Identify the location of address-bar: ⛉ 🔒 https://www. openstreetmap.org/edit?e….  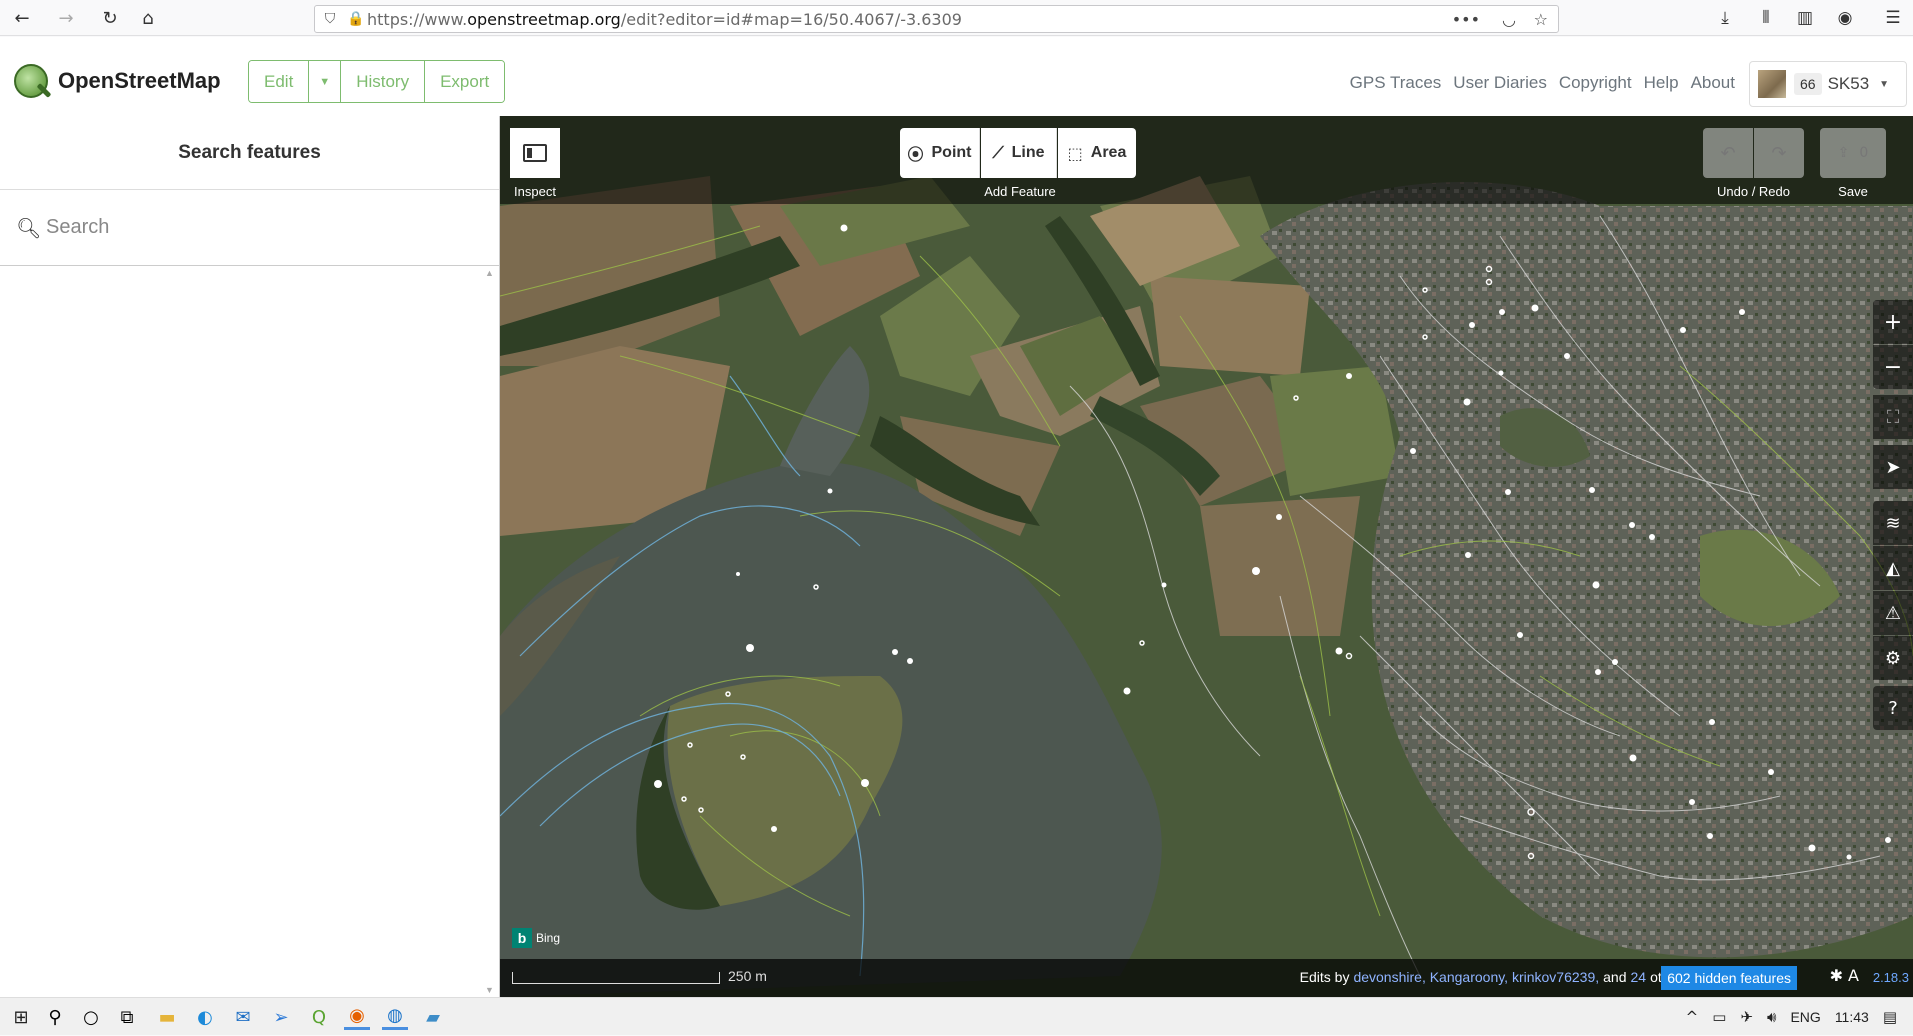
(936, 19).